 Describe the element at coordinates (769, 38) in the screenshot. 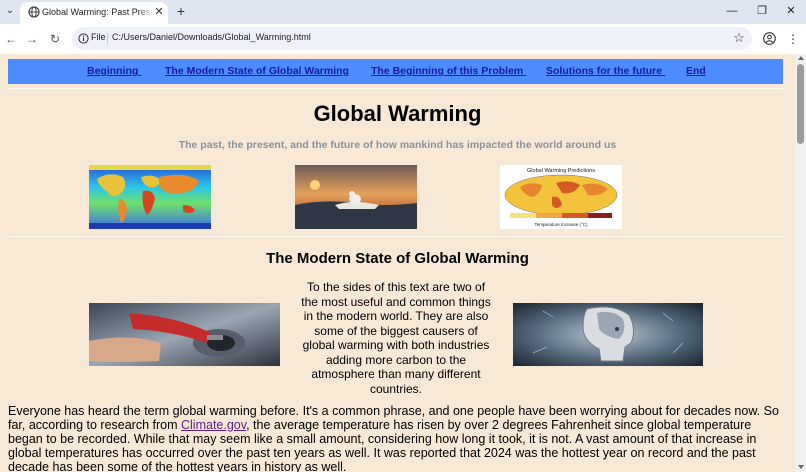

I see `profile-icon` at that location.